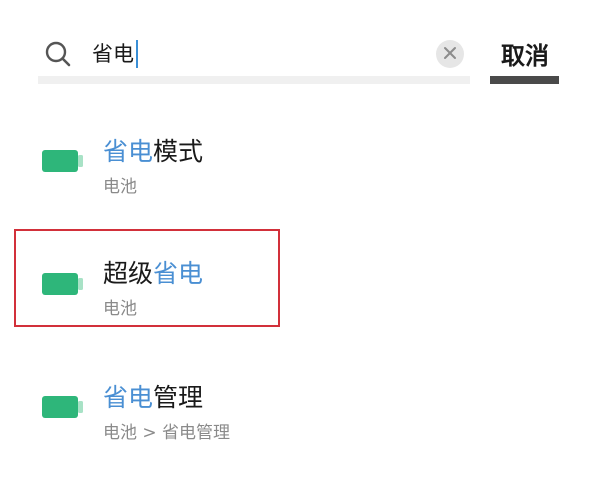 This screenshot has height=484, width=600. Describe the element at coordinates (120, 187) in the screenshot. I see `result-subtitle: 电池` at that location.